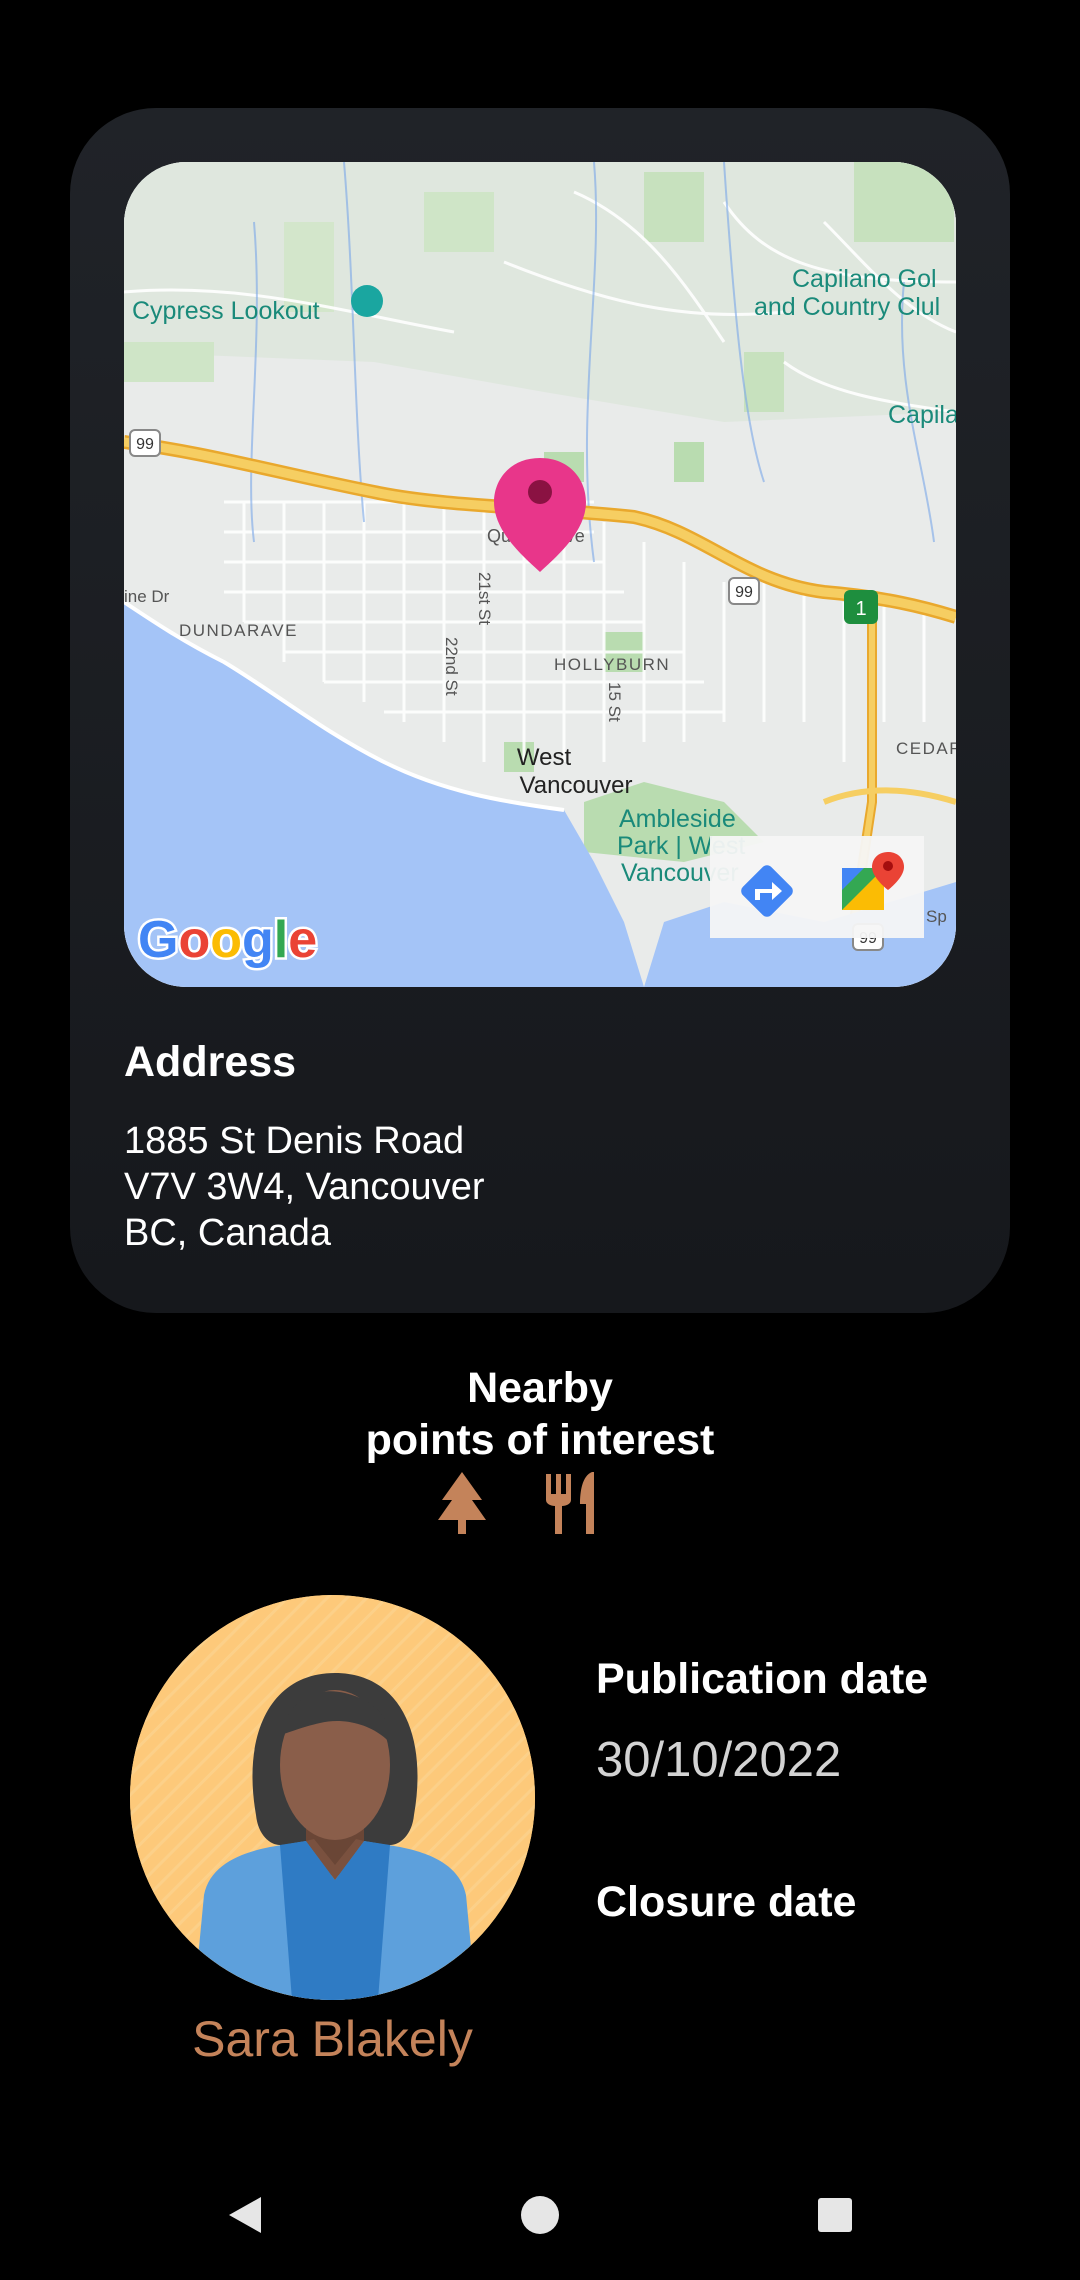 Image resolution: width=1080 pixels, height=2280 pixels. What do you see at coordinates (228, 1233) in the screenshot?
I see `address-line-3: BC, Canada` at bounding box center [228, 1233].